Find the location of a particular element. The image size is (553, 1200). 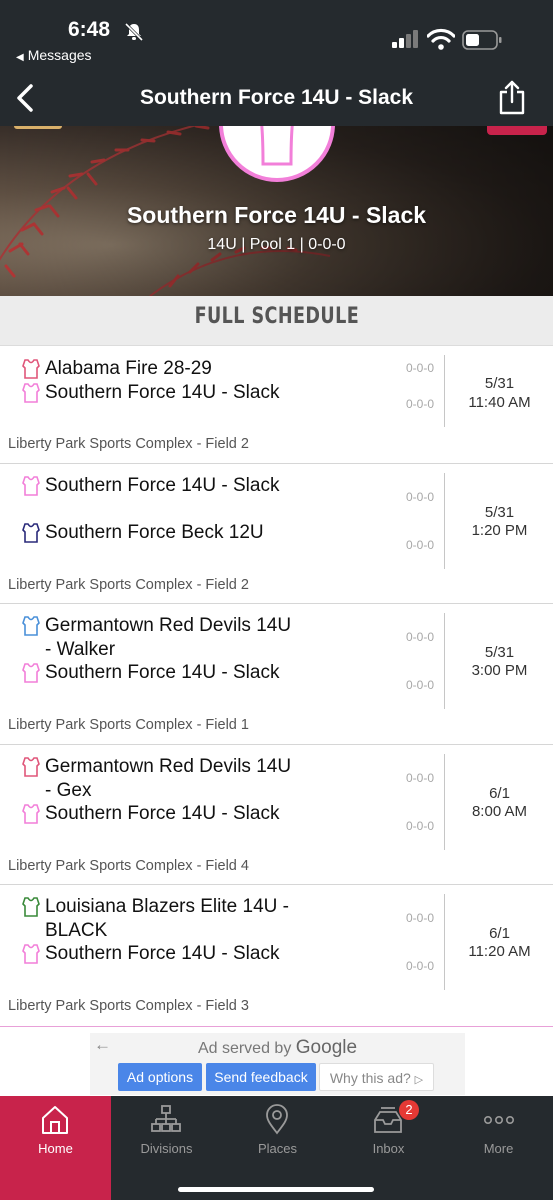

bell-muted-icon is located at coordinates (134, 32).